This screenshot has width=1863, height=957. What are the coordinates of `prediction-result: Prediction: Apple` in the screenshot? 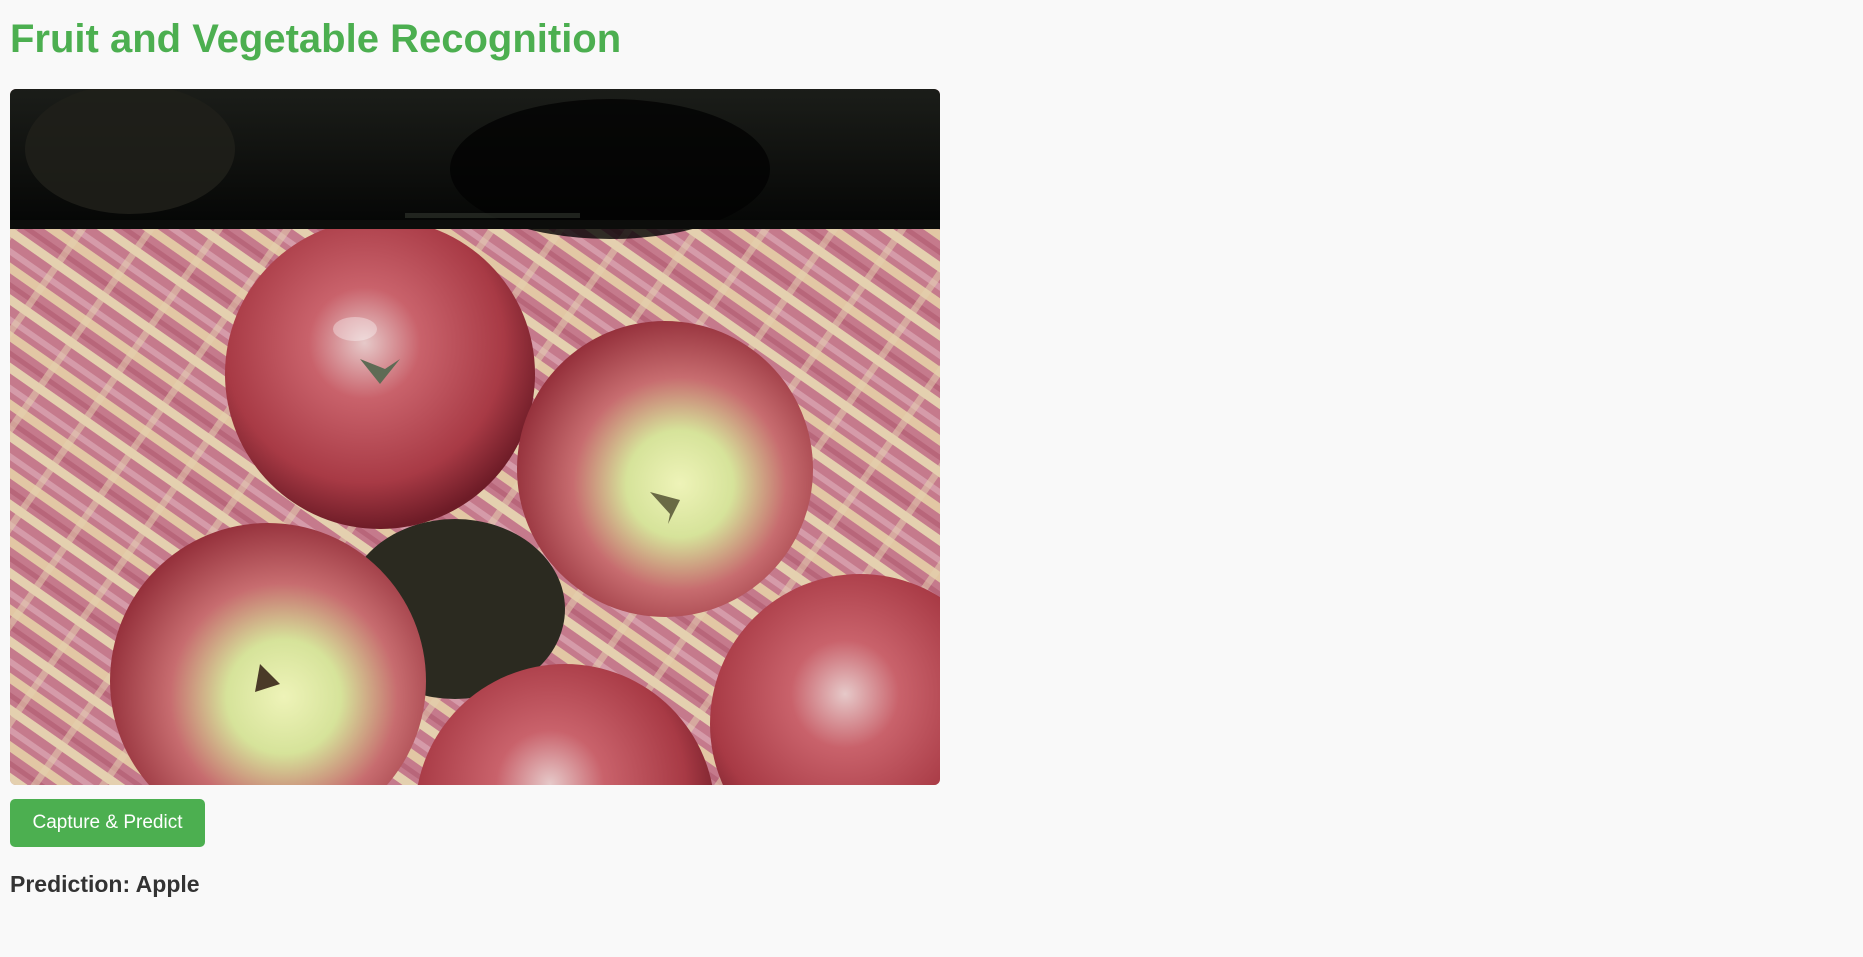 It's located at (105, 884).